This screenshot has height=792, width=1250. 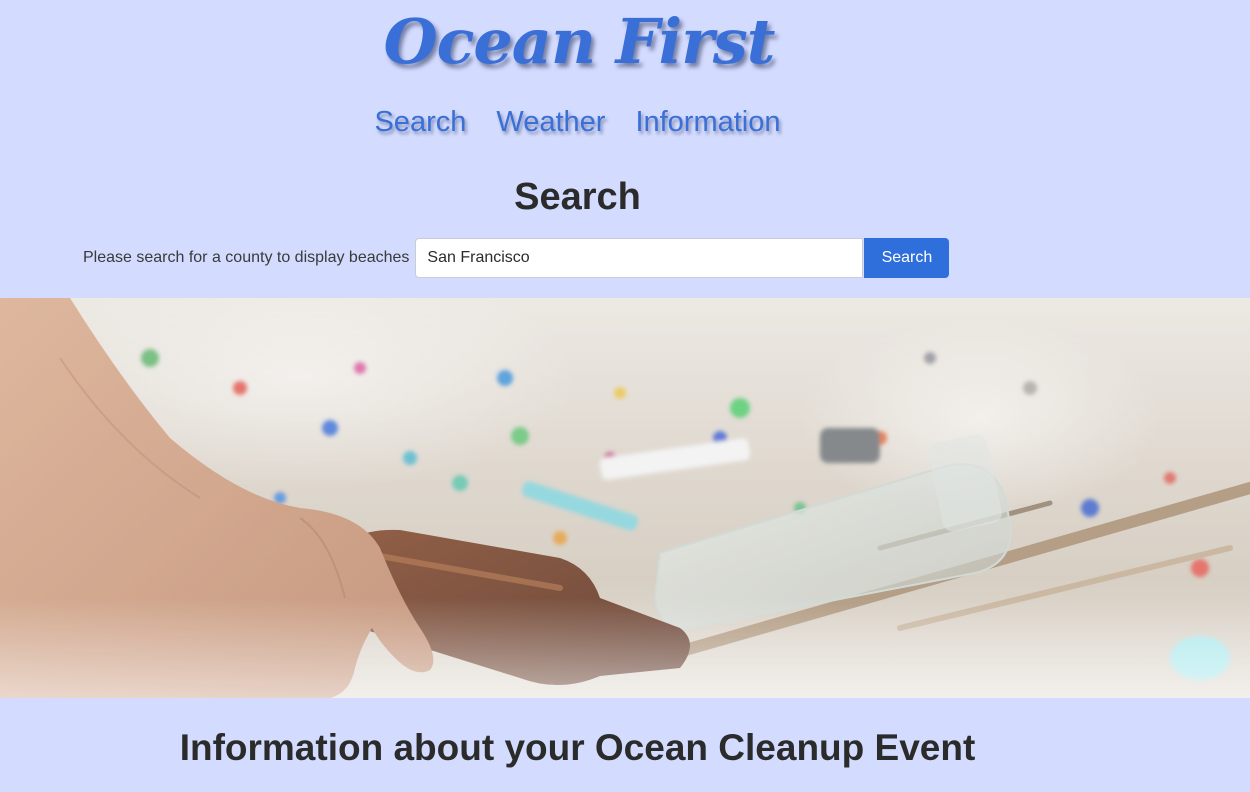 What do you see at coordinates (579, 42) in the screenshot?
I see `site-logo: Ocean First` at bounding box center [579, 42].